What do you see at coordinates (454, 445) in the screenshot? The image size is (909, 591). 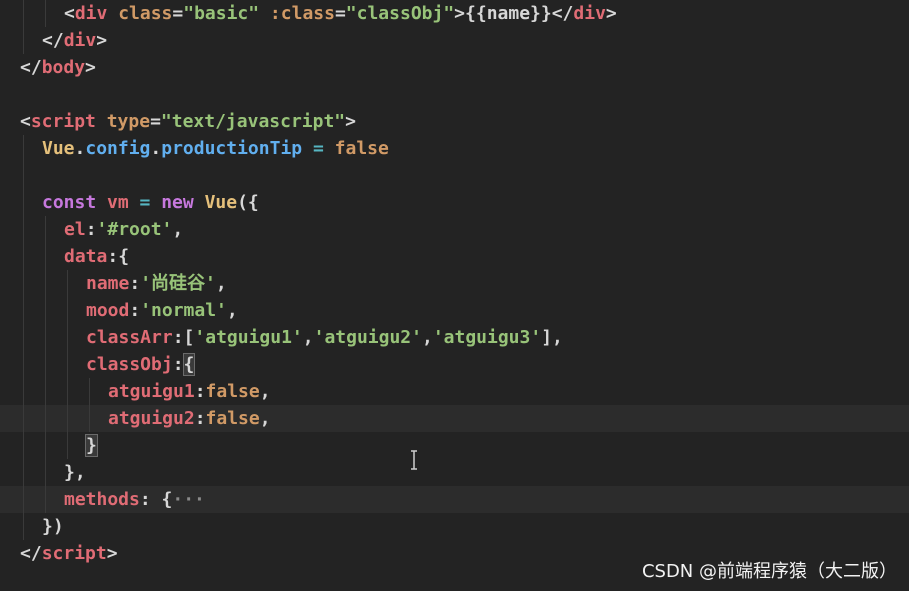 I see `code-line: }` at bounding box center [454, 445].